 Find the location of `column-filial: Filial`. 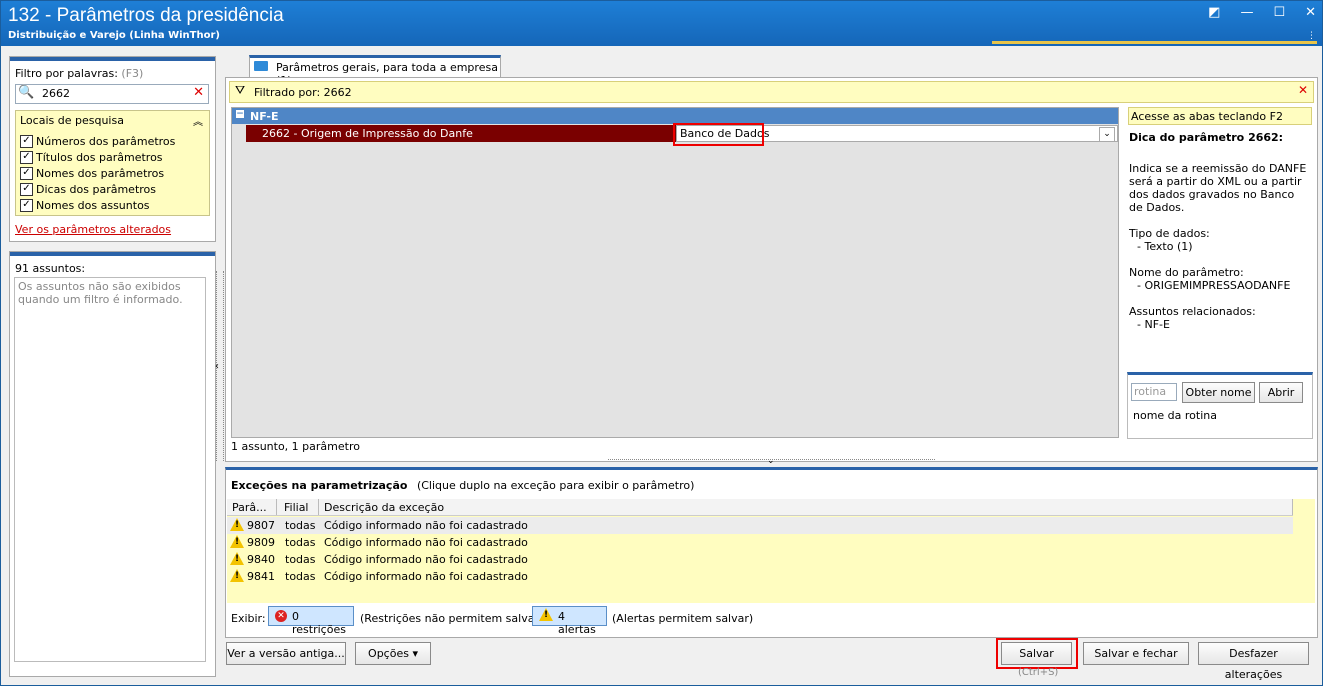

column-filial: Filial is located at coordinates (296, 507).